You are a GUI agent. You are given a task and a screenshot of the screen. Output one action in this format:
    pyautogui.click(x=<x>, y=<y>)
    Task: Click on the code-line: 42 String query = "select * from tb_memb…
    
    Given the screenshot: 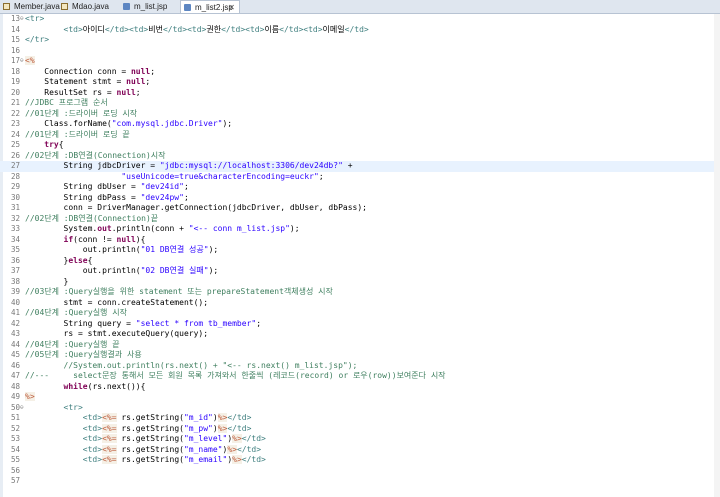 What is the action you would take?
    pyautogui.click(x=360, y=324)
    